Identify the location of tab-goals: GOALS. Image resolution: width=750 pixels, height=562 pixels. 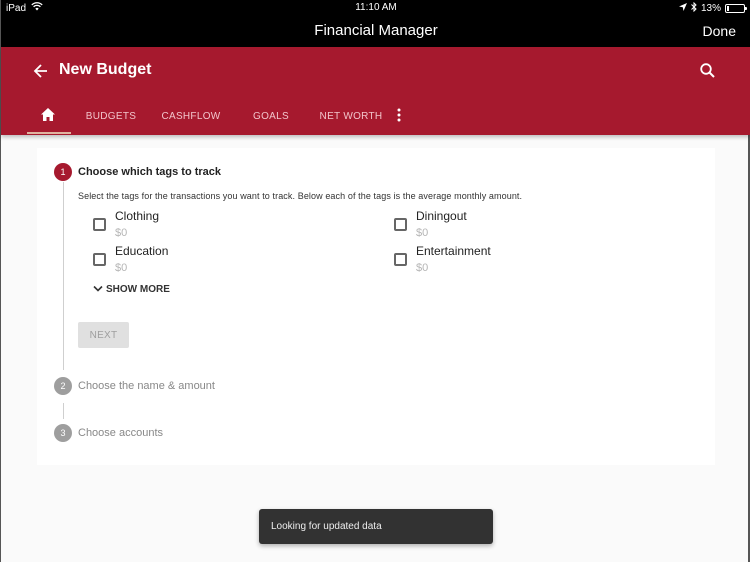
(271, 116).